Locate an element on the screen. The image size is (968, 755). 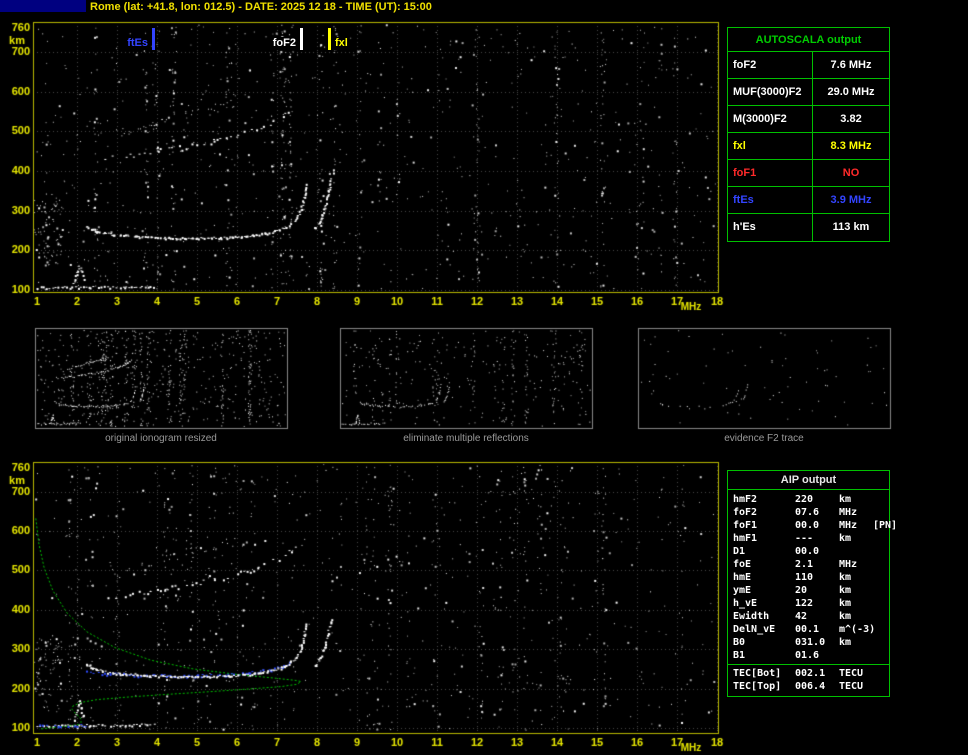
aip-row-value: 031.0 is located at coordinates (810, 642).